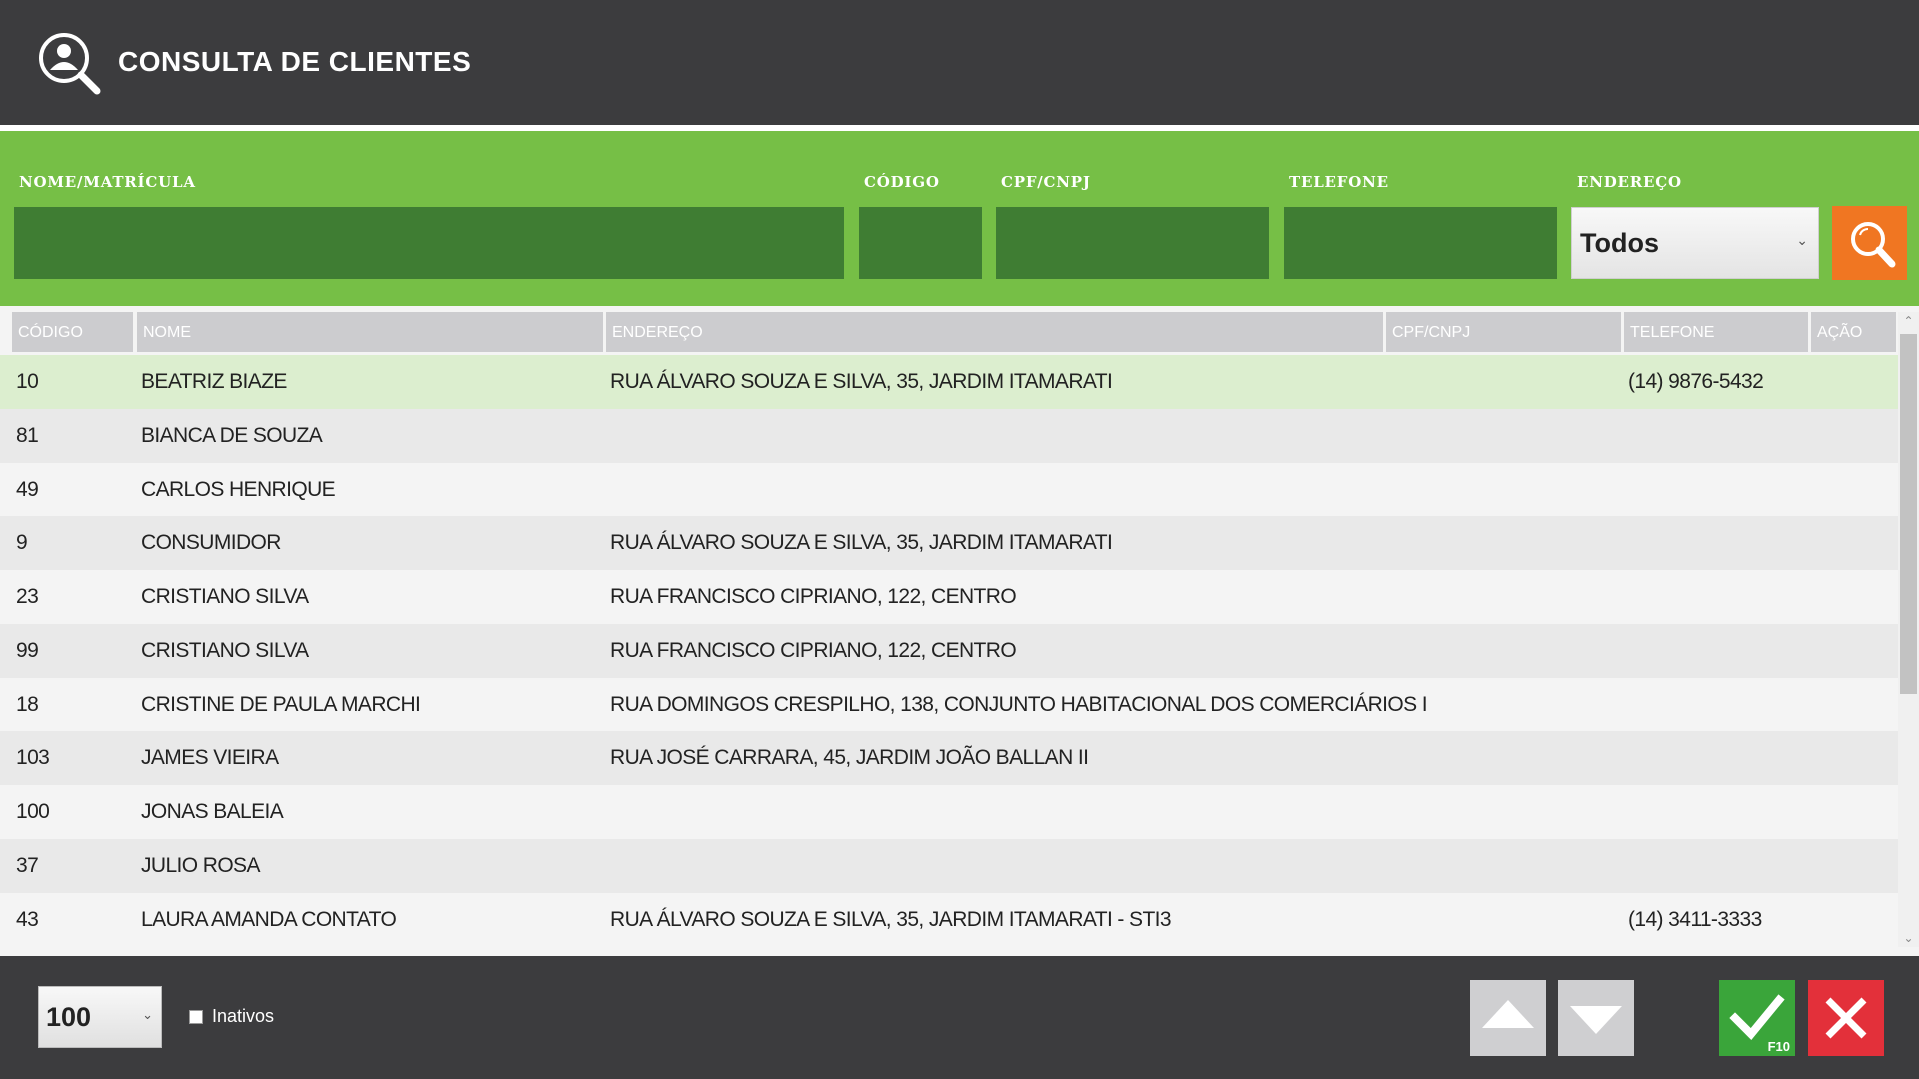 This screenshot has height=1079, width=1919. I want to click on table-scrollbar: ⌃ ⌄, so click(1908, 629).